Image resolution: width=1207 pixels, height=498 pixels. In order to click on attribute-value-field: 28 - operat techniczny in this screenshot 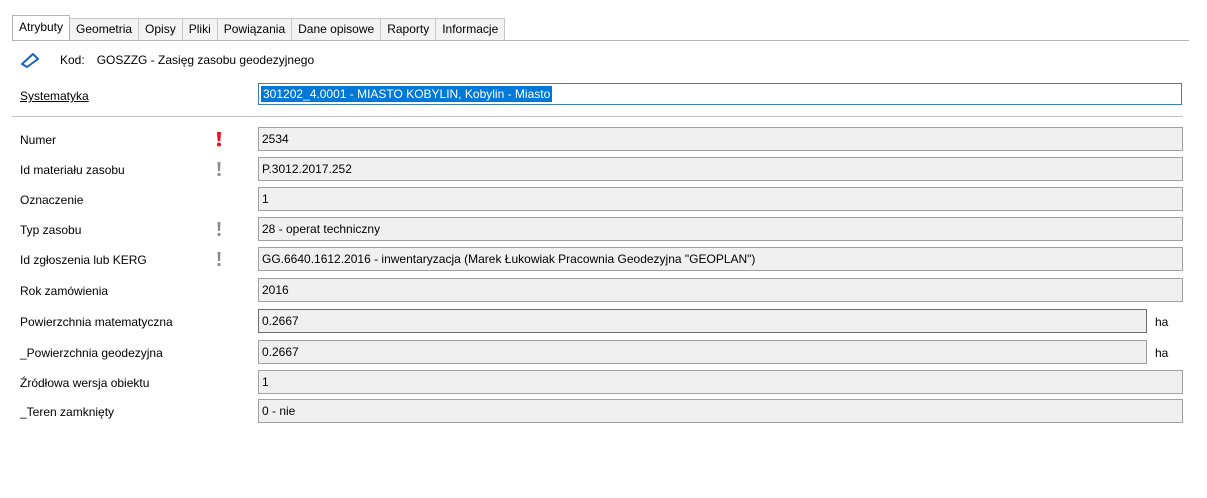, I will do `click(720, 229)`.